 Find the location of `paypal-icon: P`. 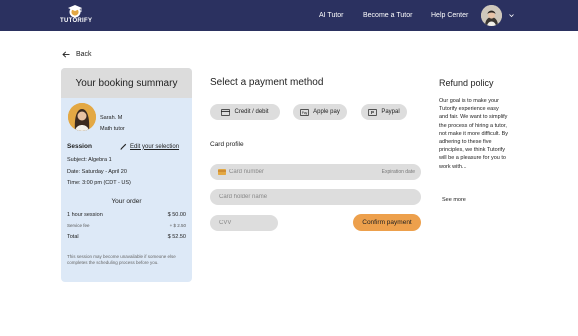

paypal-icon: P is located at coordinates (373, 112).